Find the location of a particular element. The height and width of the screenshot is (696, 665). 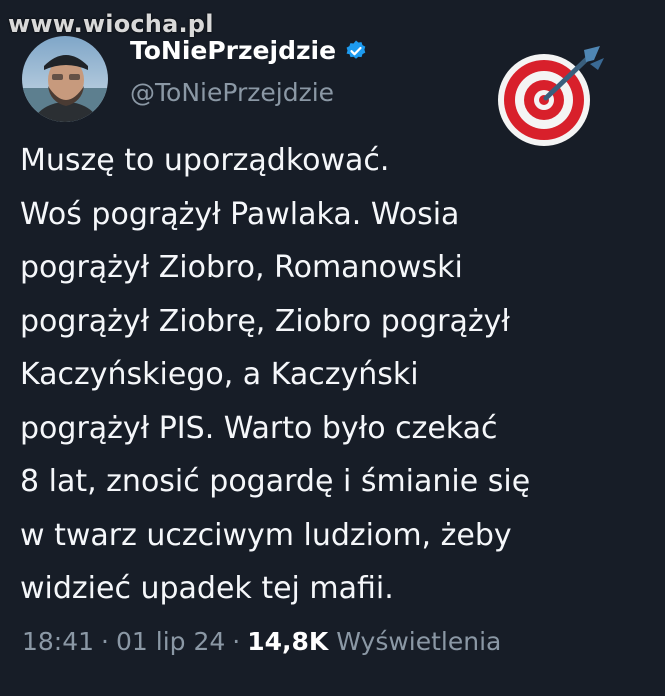

tweet-line: Woś pogrążył Pawlaka. Wosia is located at coordinates (240, 214).